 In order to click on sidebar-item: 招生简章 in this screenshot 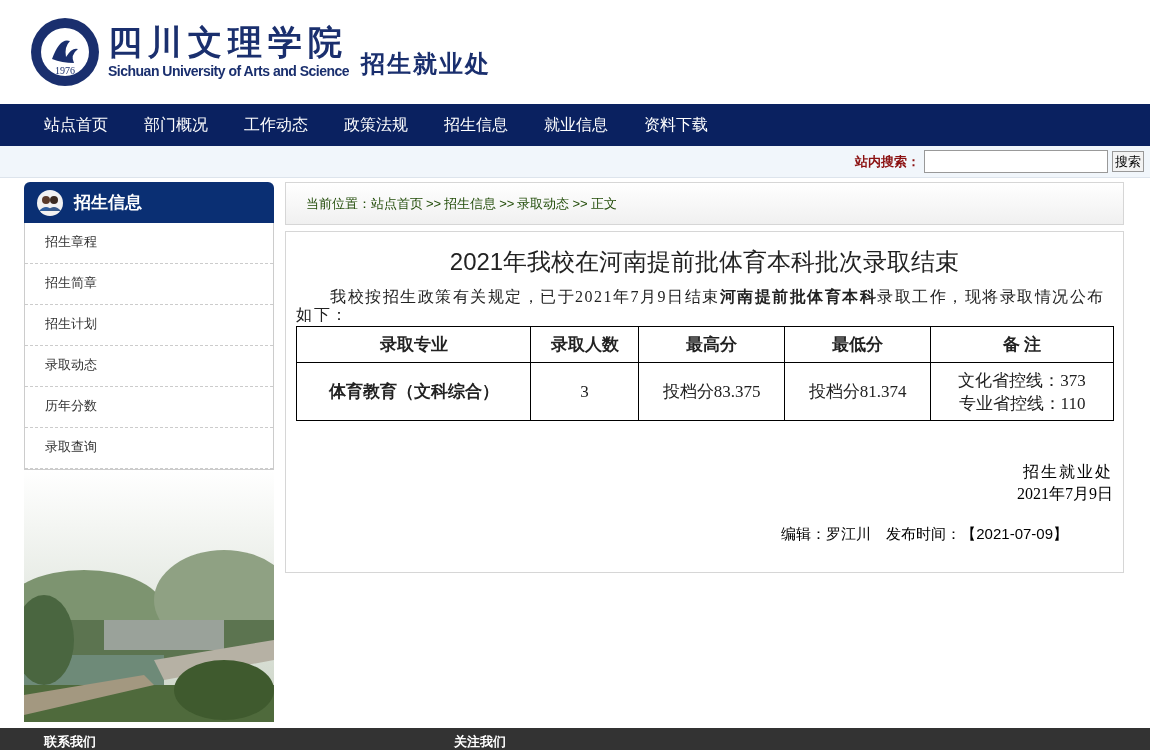, I will do `click(149, 284)`.